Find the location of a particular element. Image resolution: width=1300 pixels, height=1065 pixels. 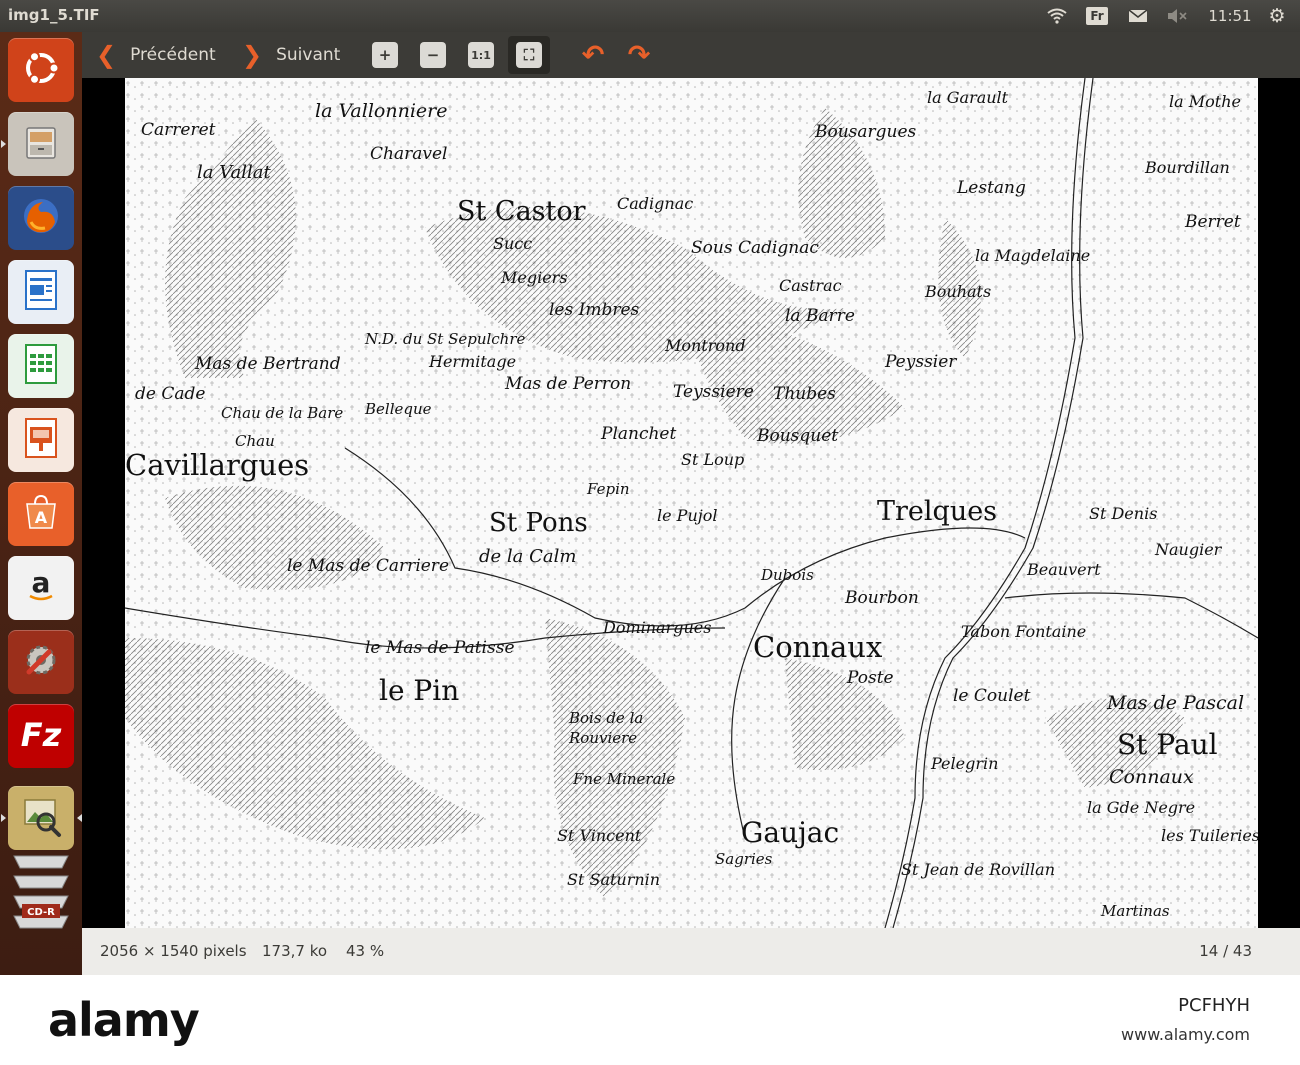

watermark-logo: alamy is located at coordinates (124, 1020).